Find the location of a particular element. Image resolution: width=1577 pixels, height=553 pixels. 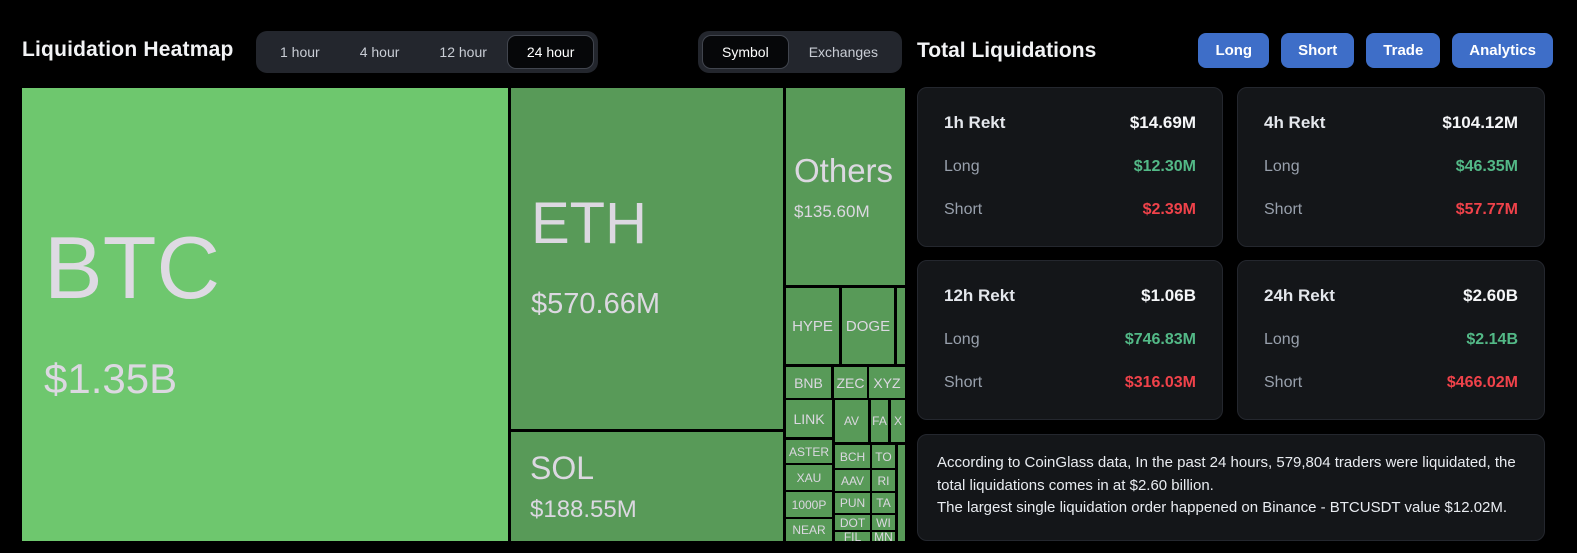

treemap-cell-dot: DOT is located at coordinates (852, 522).